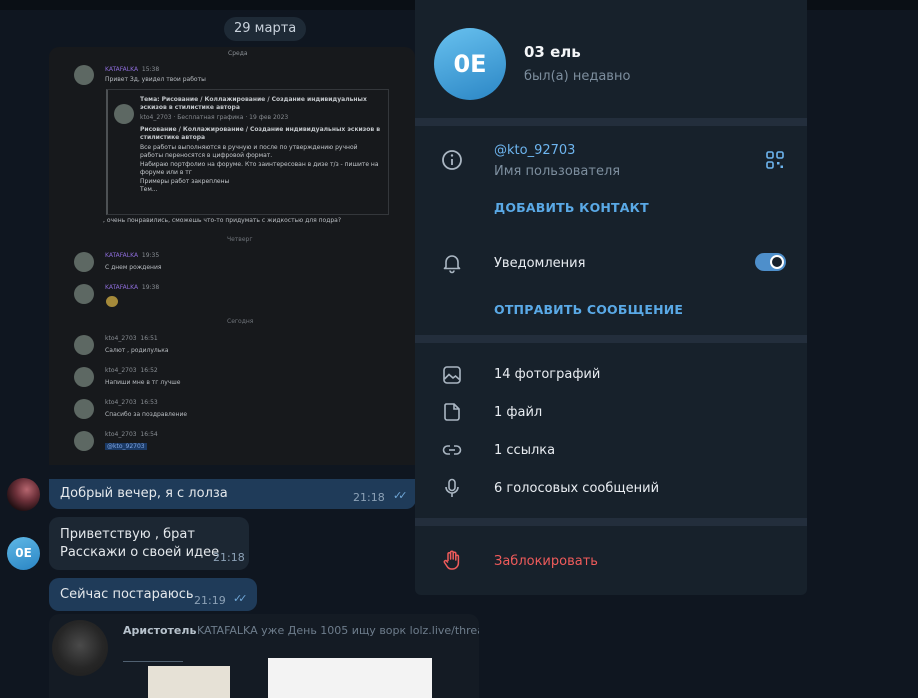  I want to click on date-pill: 29 марта, so click(265, 29).